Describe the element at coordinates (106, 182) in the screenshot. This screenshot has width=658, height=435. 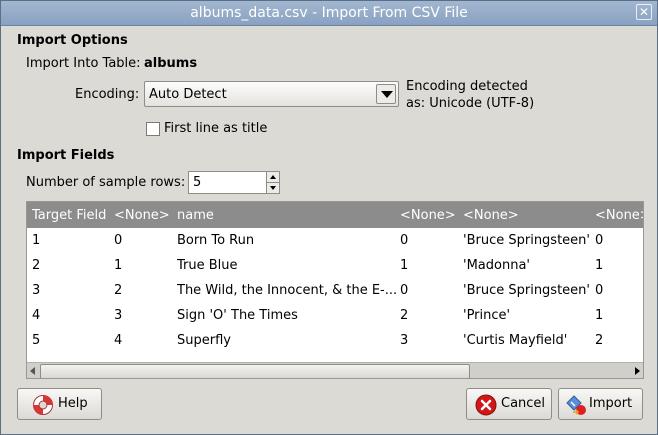
I see `sample-rows-label: Number of sample rows:` at that location.